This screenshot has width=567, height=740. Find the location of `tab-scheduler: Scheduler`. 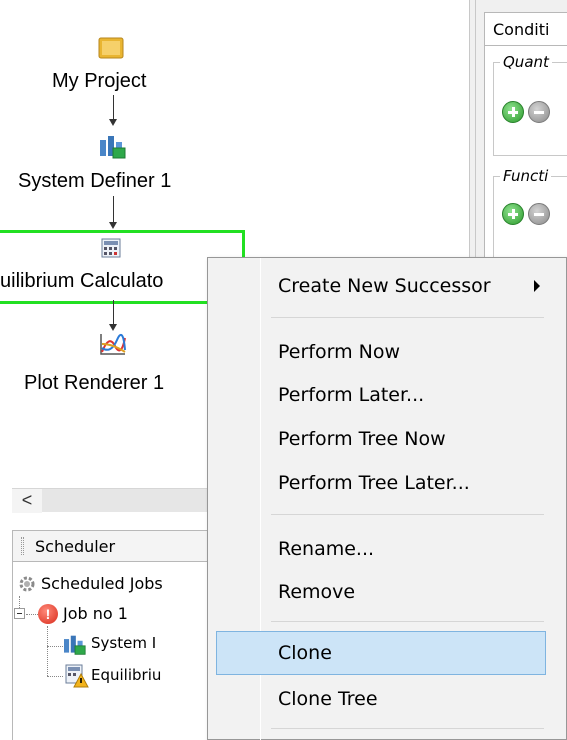

tab-scheduler: Scheduler is located at coordinates (112, 546).